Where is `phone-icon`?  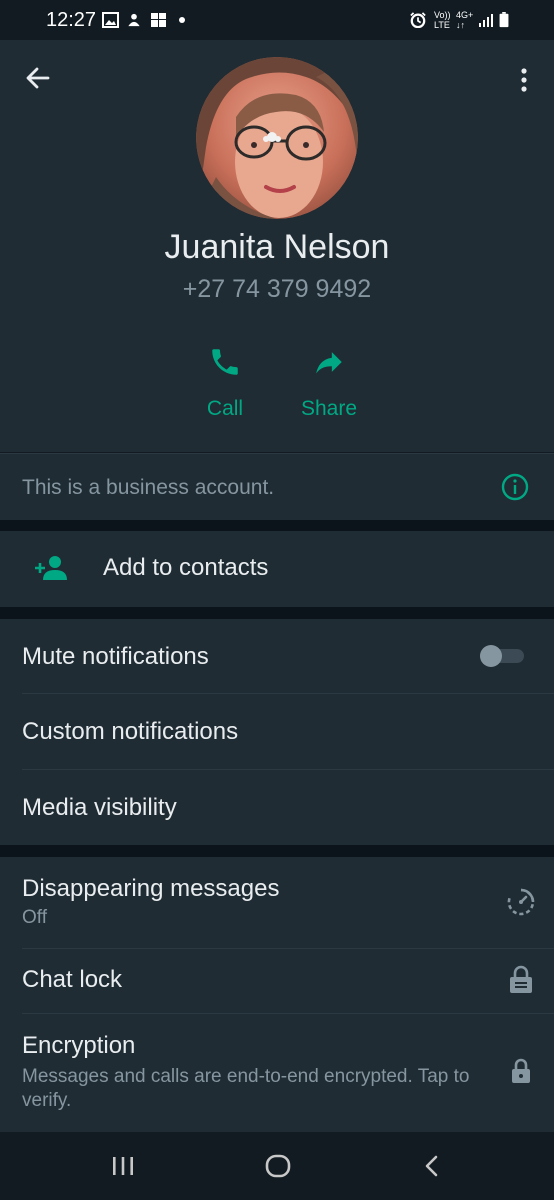 phone-icon is located at coordinates (225, 362).